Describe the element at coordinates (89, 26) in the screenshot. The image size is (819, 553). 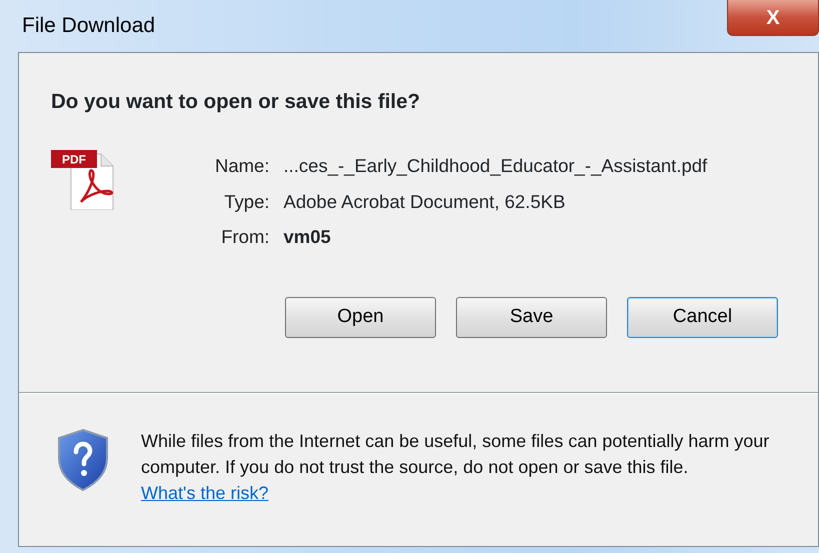
I see `window-title: File Download` at that location.